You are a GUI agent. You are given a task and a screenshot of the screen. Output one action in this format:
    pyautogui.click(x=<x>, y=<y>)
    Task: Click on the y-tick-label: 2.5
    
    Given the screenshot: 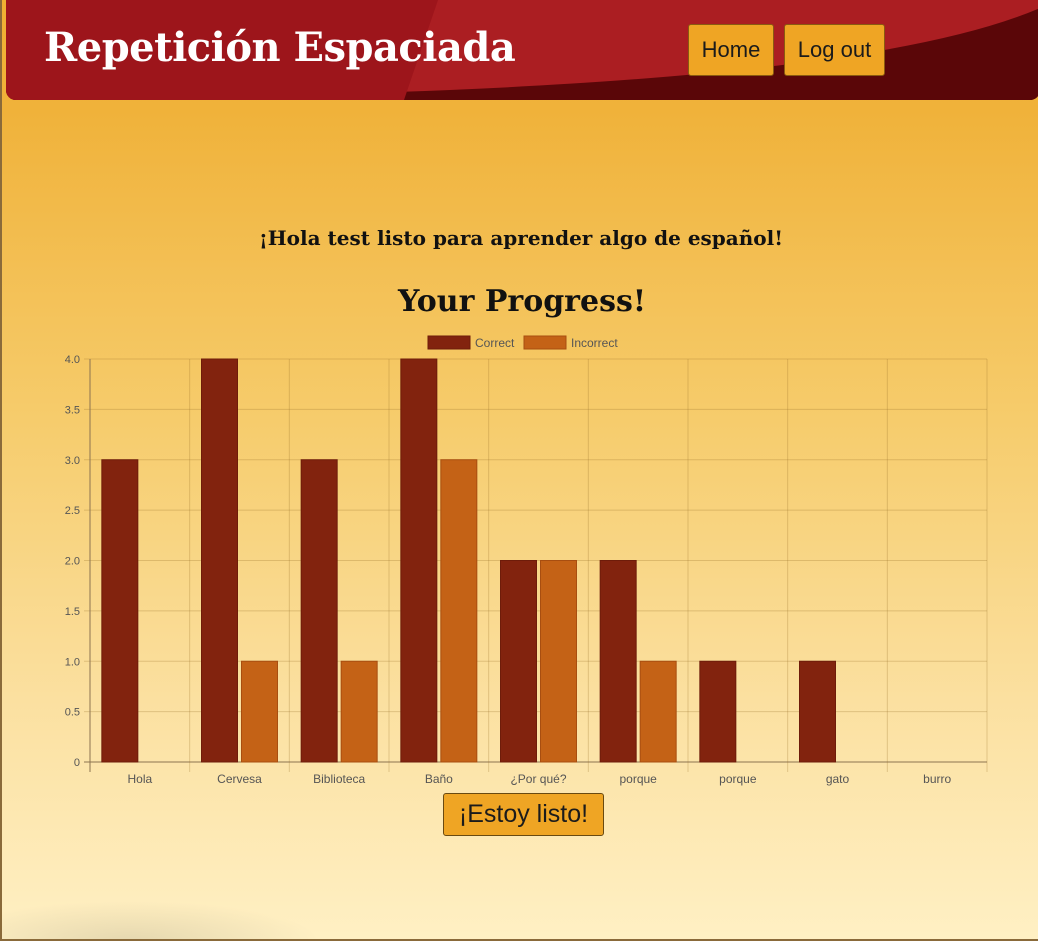 What is the action you would take?
    pyautogui.click(x=72, y=511)
    